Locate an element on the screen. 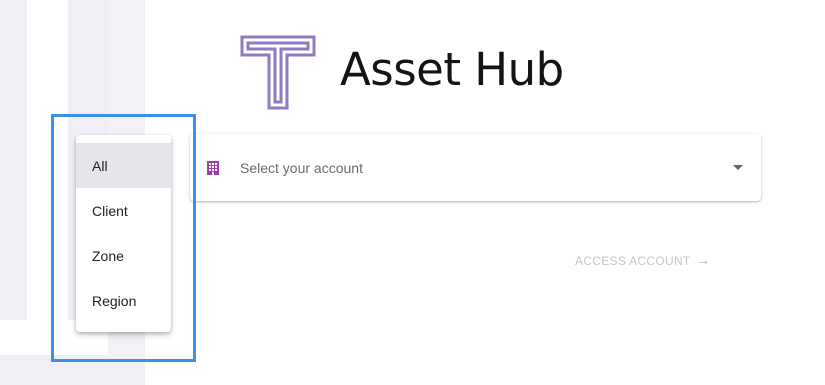 Image resolution: width=825 pixels, height=385 pixels. access-account-button: ACCESS ACCOUNT → is located at coordinates (650, 261).